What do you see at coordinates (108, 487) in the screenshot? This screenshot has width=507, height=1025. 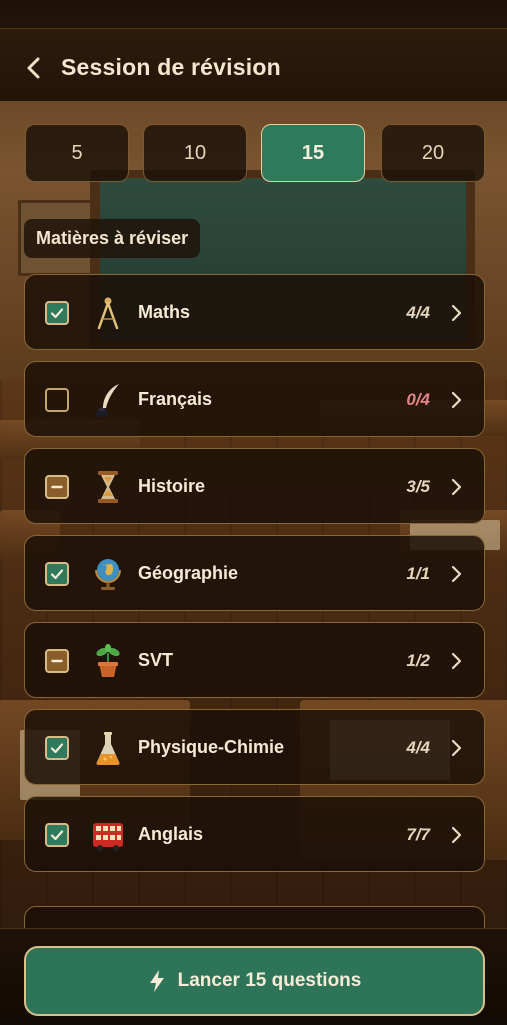 I see `hourglass-icon` at bounding box center [108, 487].